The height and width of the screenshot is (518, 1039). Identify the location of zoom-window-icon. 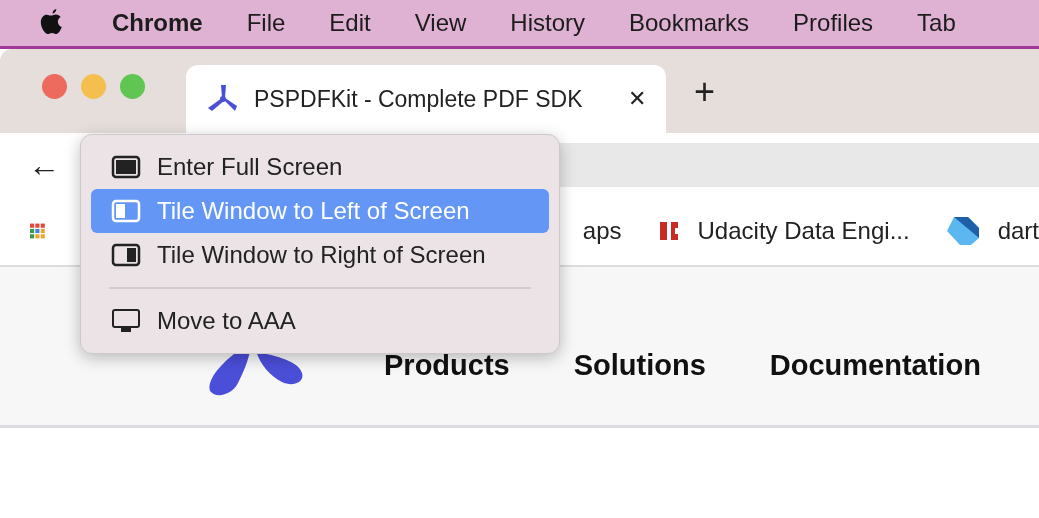
(132, 86).